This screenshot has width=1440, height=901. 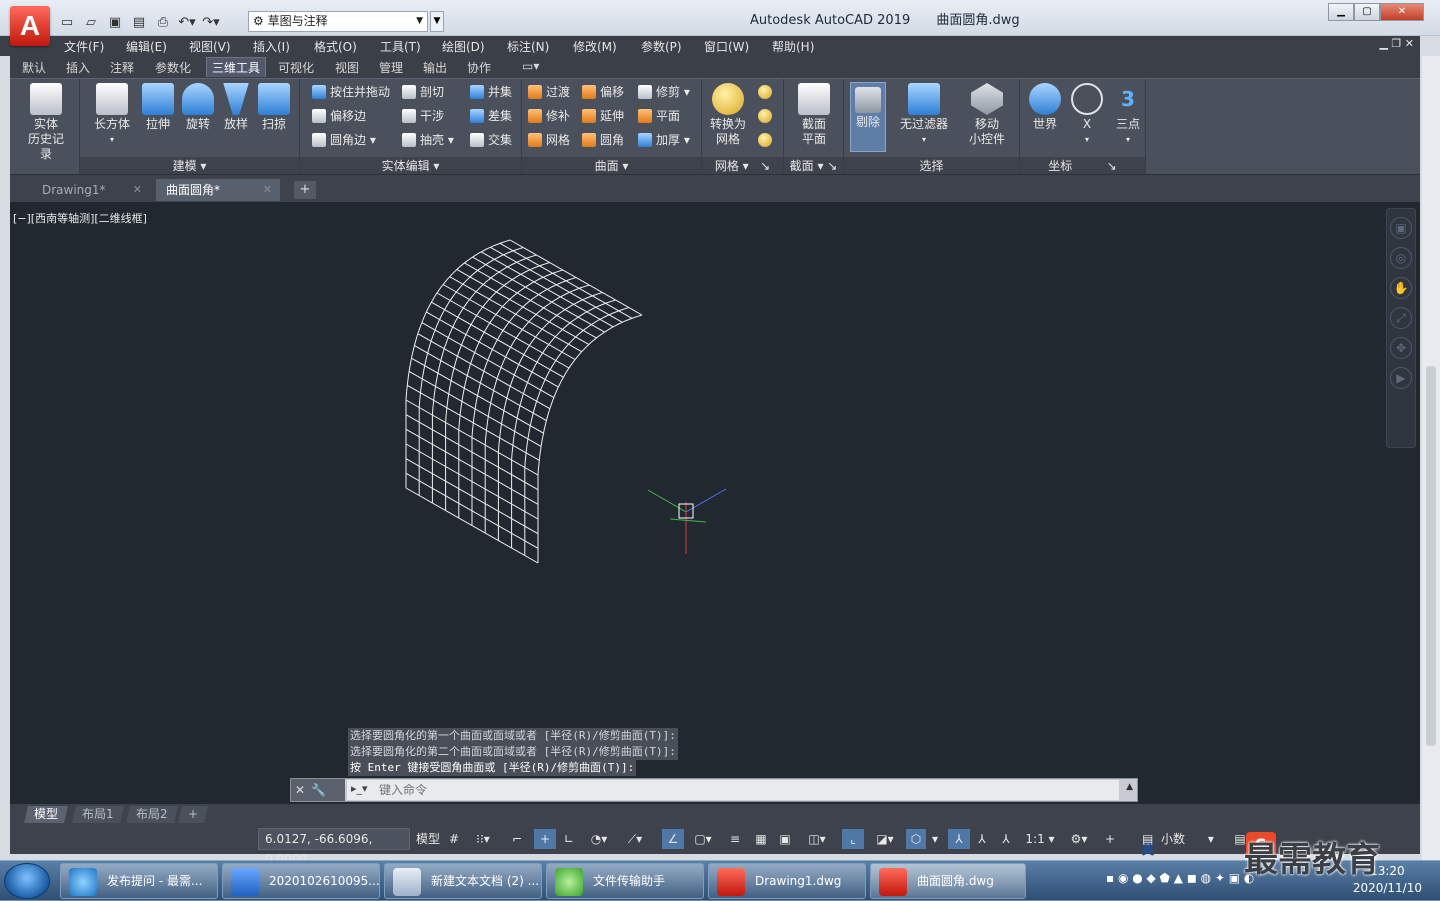 What do you see at coordinates (661, 46) in the screenshot?
I see `menu-parametric: 参数(P)` at bounding box center [661, 46].